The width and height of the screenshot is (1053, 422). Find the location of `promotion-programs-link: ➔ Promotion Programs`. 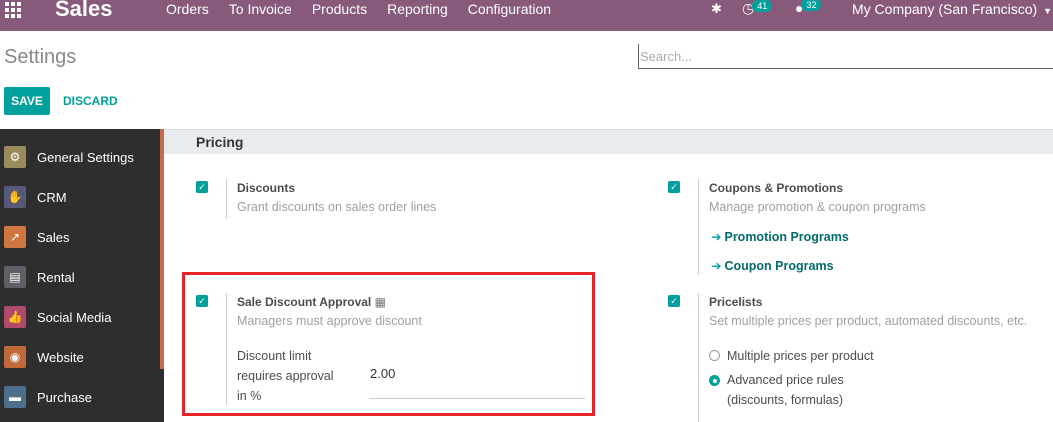

promotion-programs-link: ➔ Promotion Programs is located at coordinates (780, 236).